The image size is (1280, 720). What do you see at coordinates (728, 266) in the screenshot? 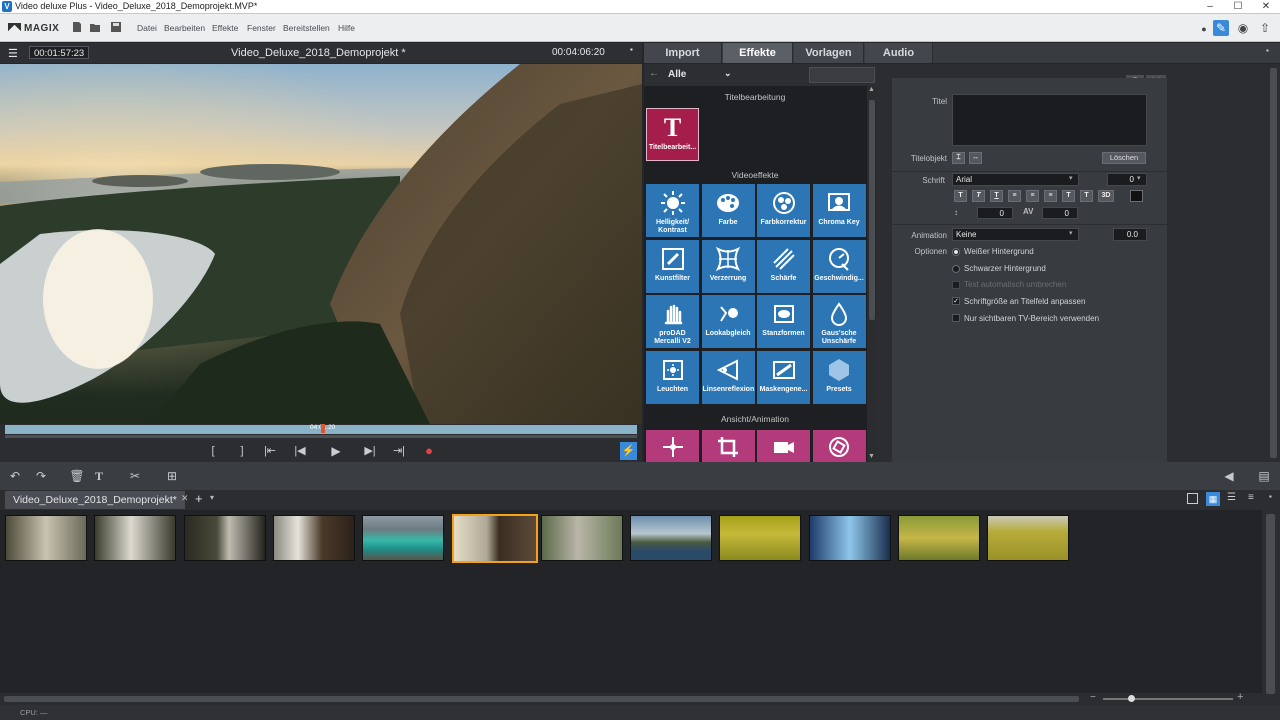
I see `effect-tile: Verzerrung` at bounding box center [728, 266].